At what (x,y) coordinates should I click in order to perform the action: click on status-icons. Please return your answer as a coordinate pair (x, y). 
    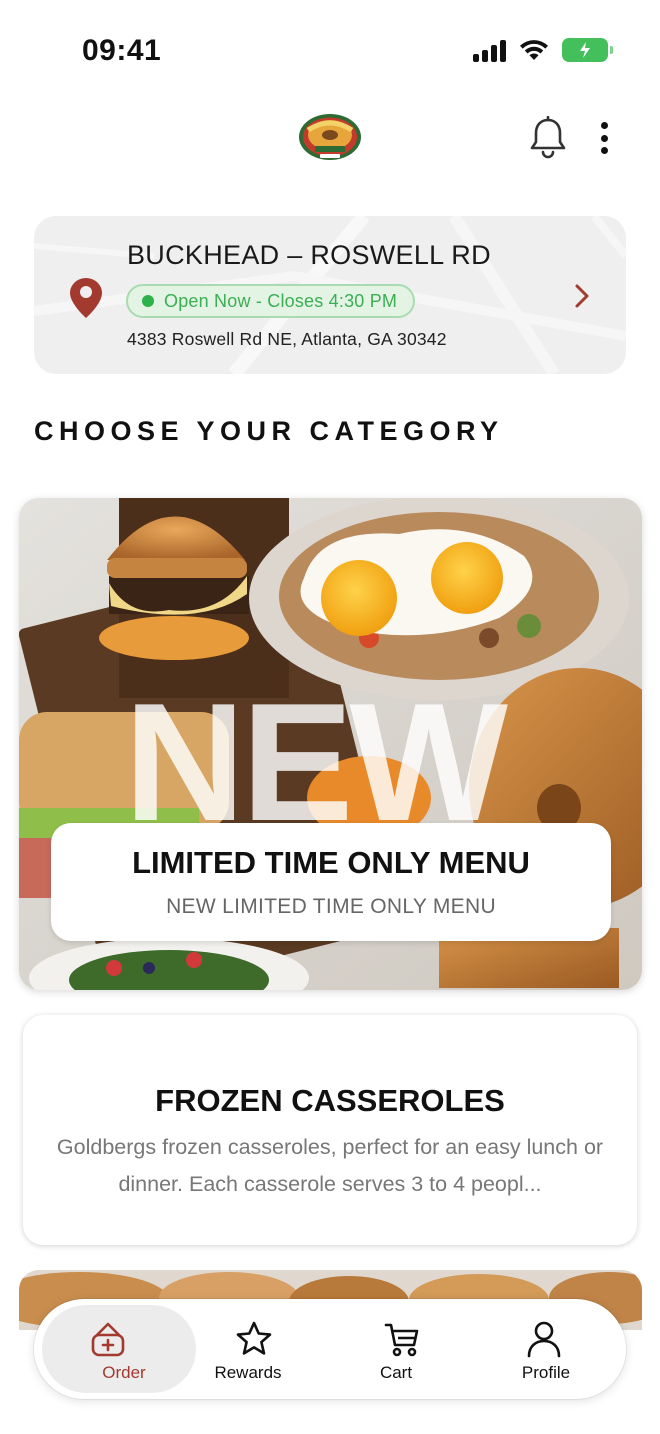
    Looking at the image, I should click on (543, 50).